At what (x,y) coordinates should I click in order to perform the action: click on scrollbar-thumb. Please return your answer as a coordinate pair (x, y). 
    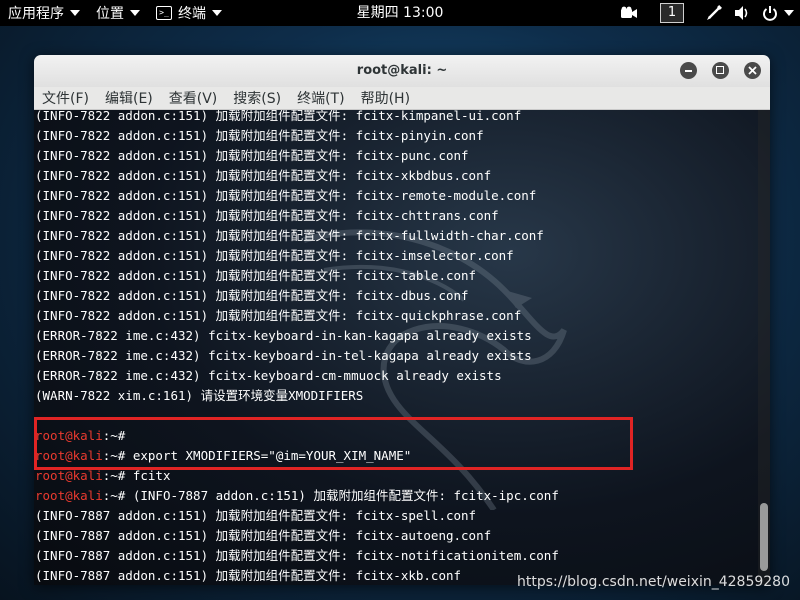
    Looking at the image, I should click on (764, 537).